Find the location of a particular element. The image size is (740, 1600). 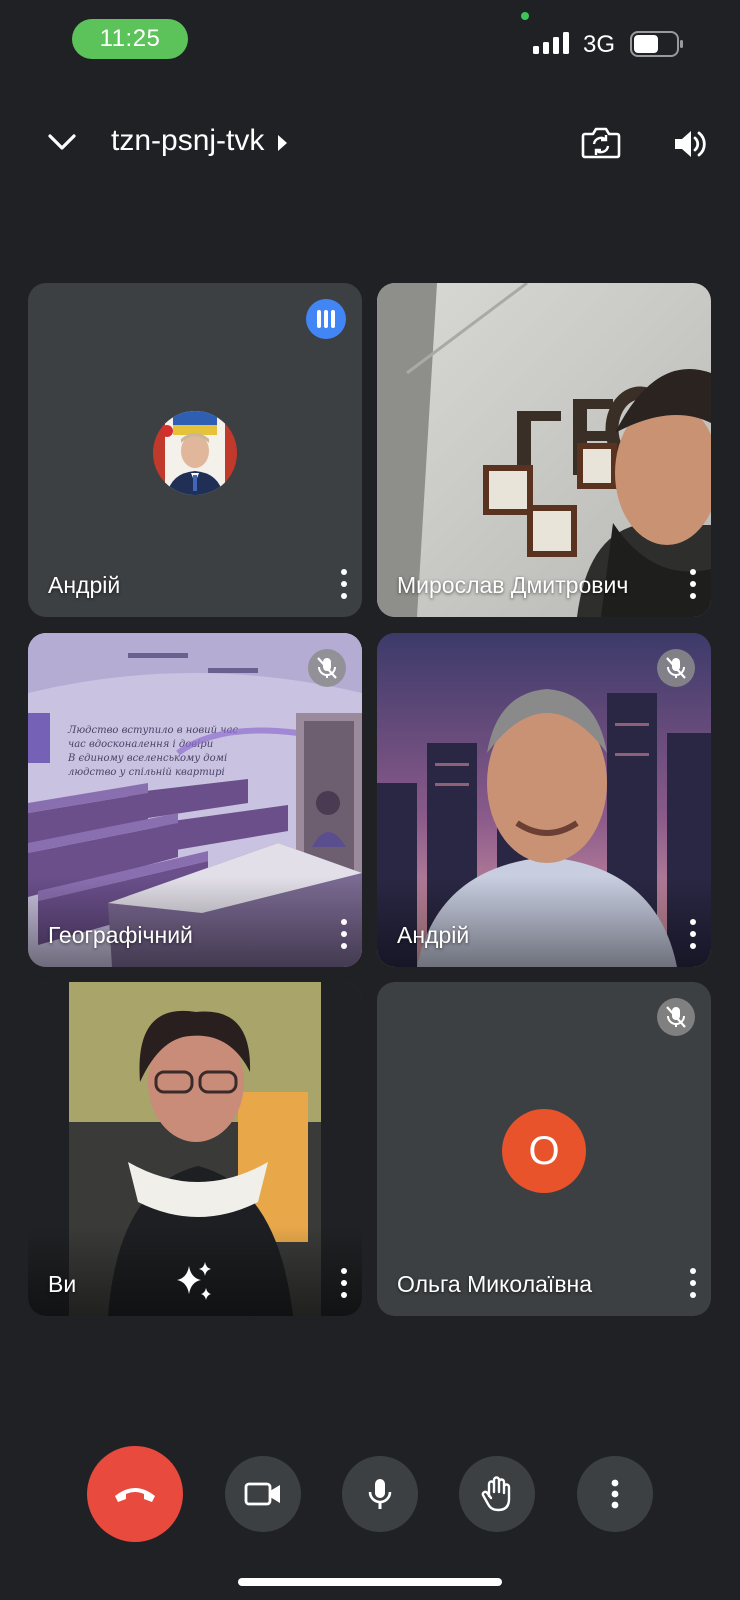

more-options-button is located at coordinates (615, 1494).